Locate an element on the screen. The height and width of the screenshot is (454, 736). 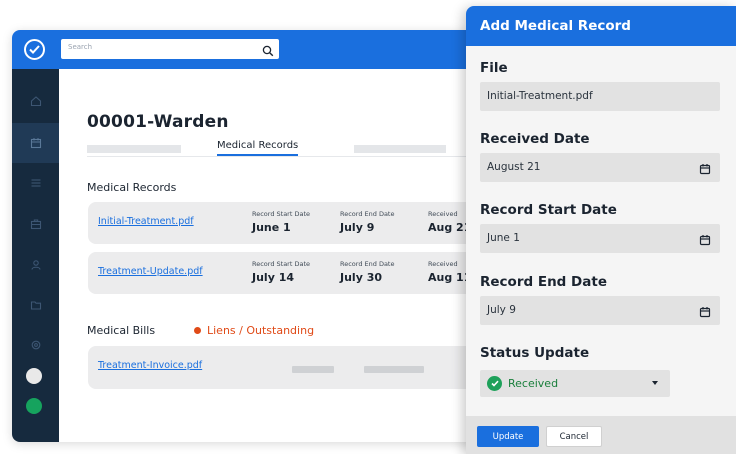
briefcase-icon is located at coordinates (35, 224).